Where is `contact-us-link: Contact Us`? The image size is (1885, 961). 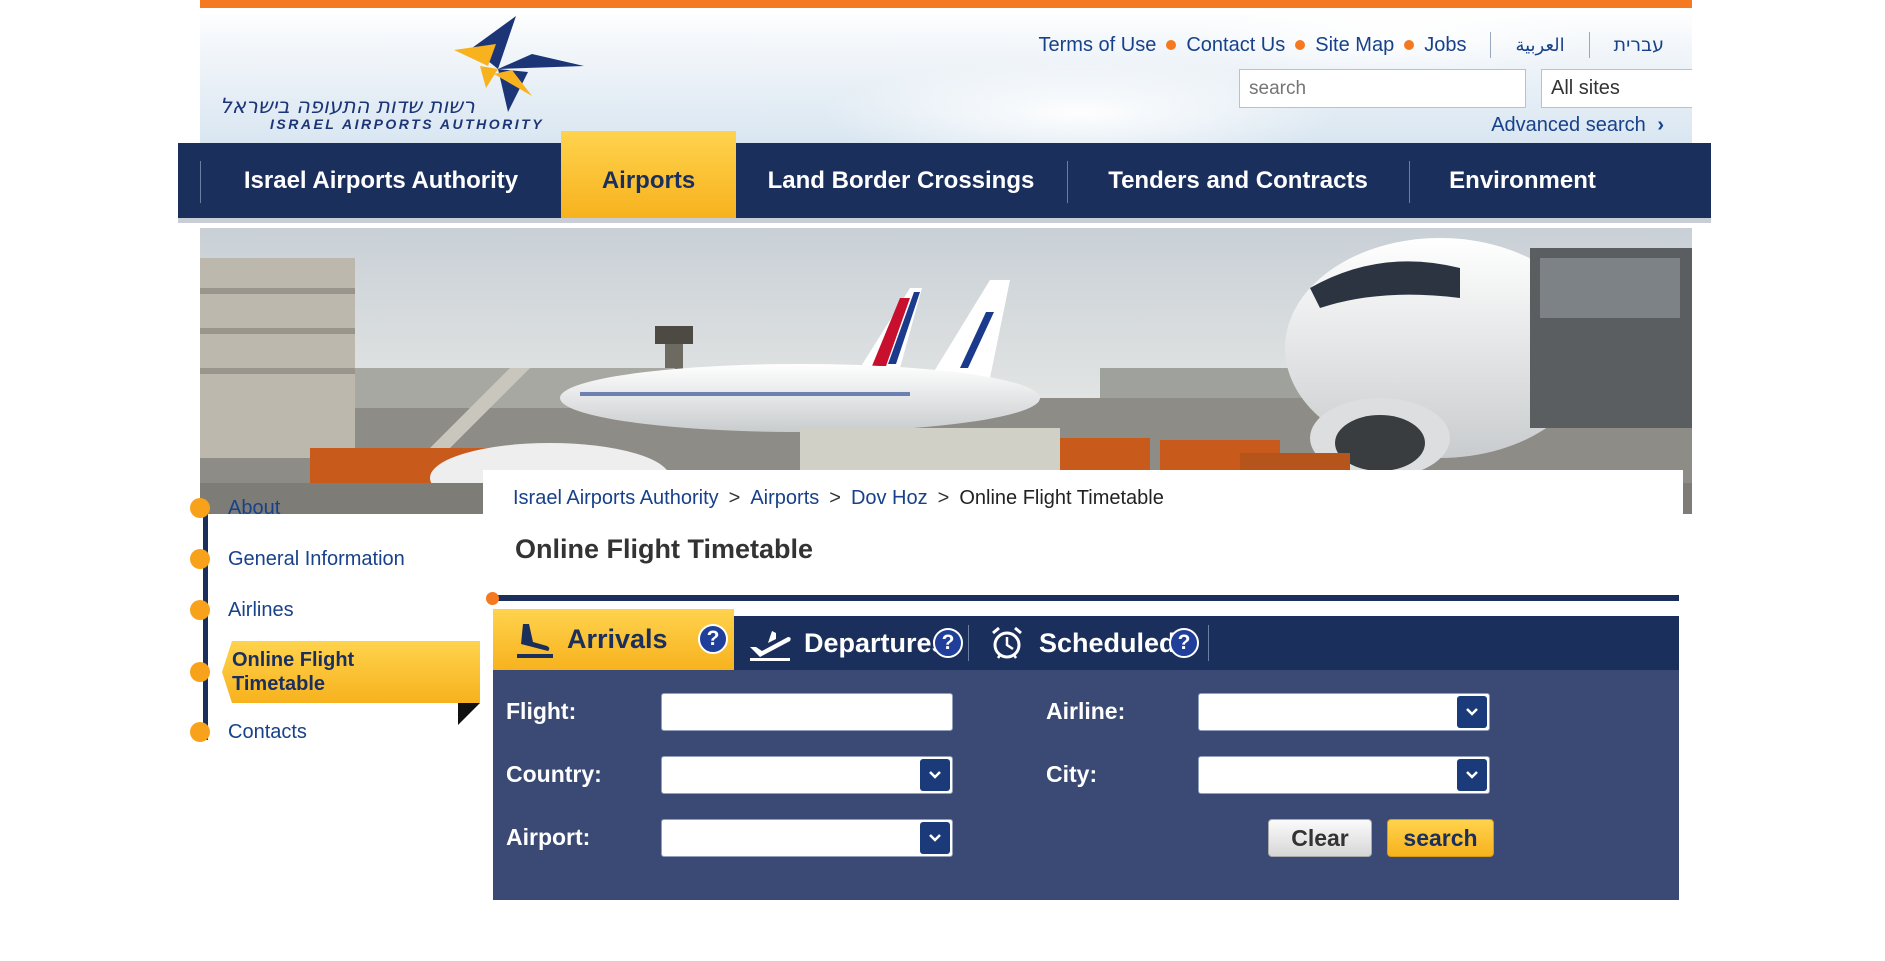 contact-us-link: Contact Us is located at coordinates (1235, 45).